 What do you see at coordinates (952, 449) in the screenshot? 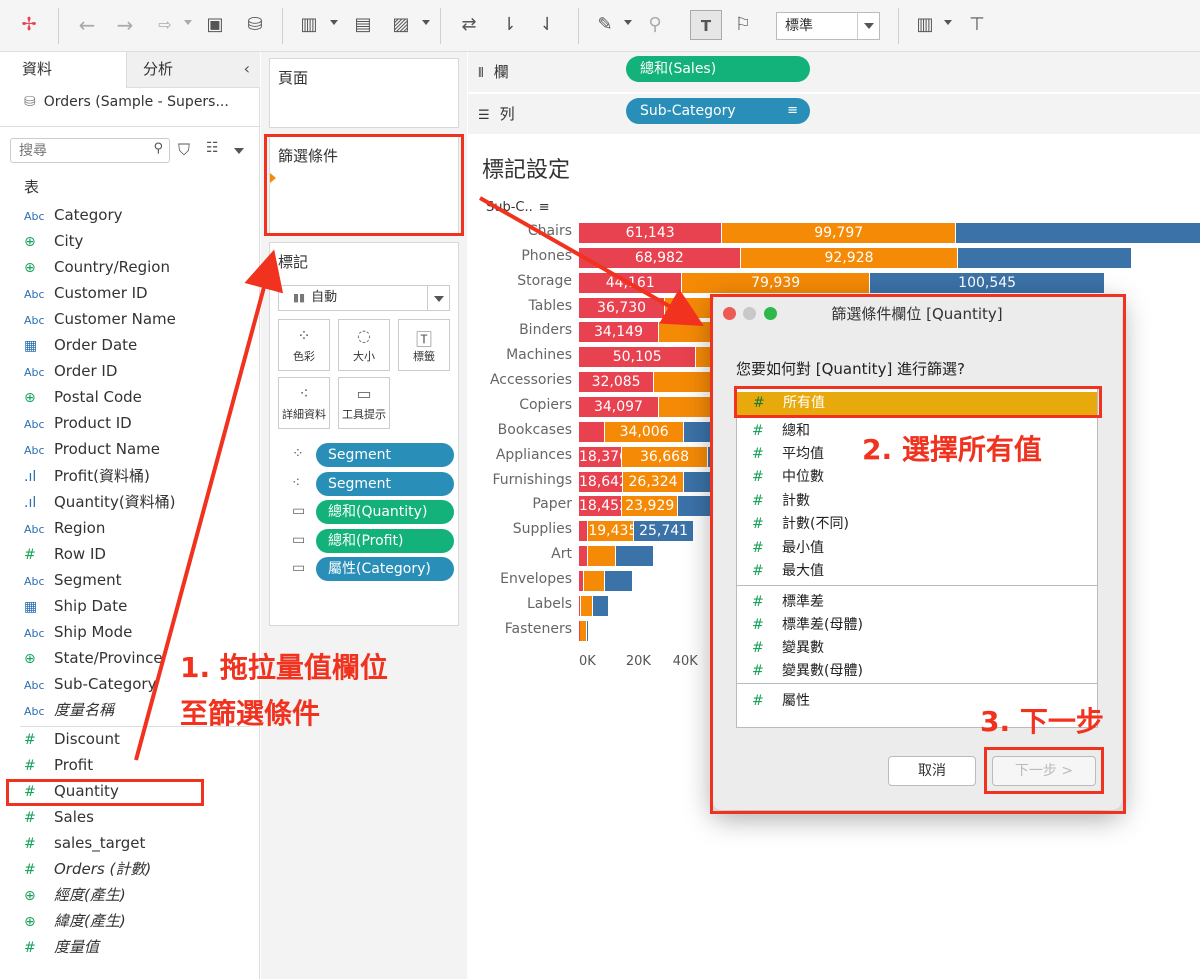
I see `annotation-step2: 2. 選擇所有值` at bounding box center [952, 449].